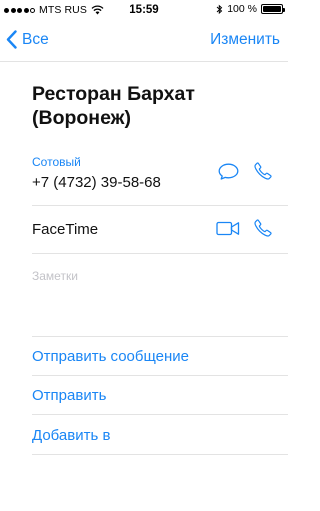 The width and height of the screenshot is (320, 511). Describe the element at coordinates (228, 171) in the screenshot. I see `message-bubble-icon` at that location.